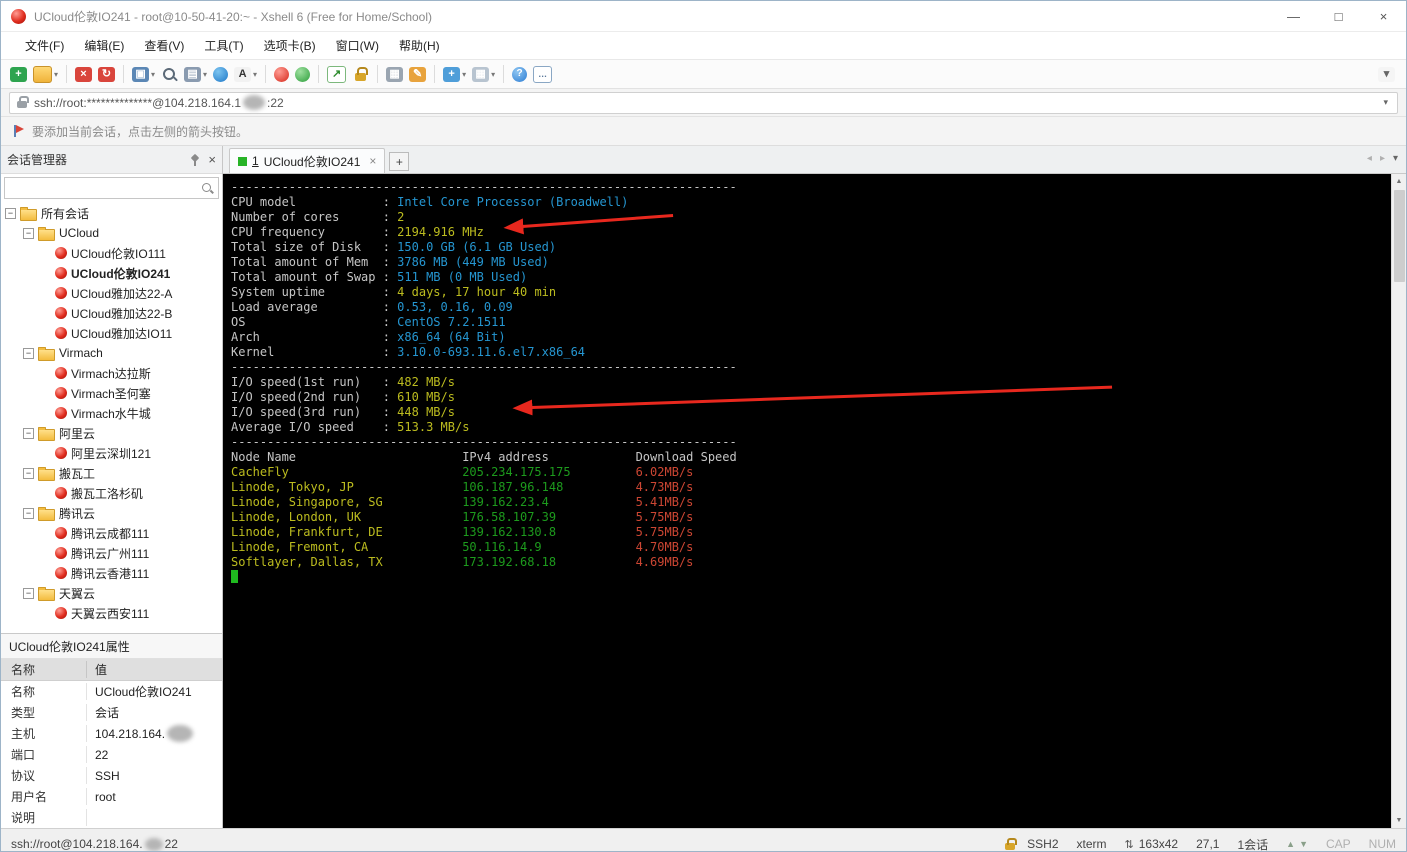 This screenshot has height=852, width=1407. Describe the element at coordinates (111, 493) in the screenshot. I see `tree-item-session-bandwagon-losangeles: 搬瓦工洛杉矶` at that location.